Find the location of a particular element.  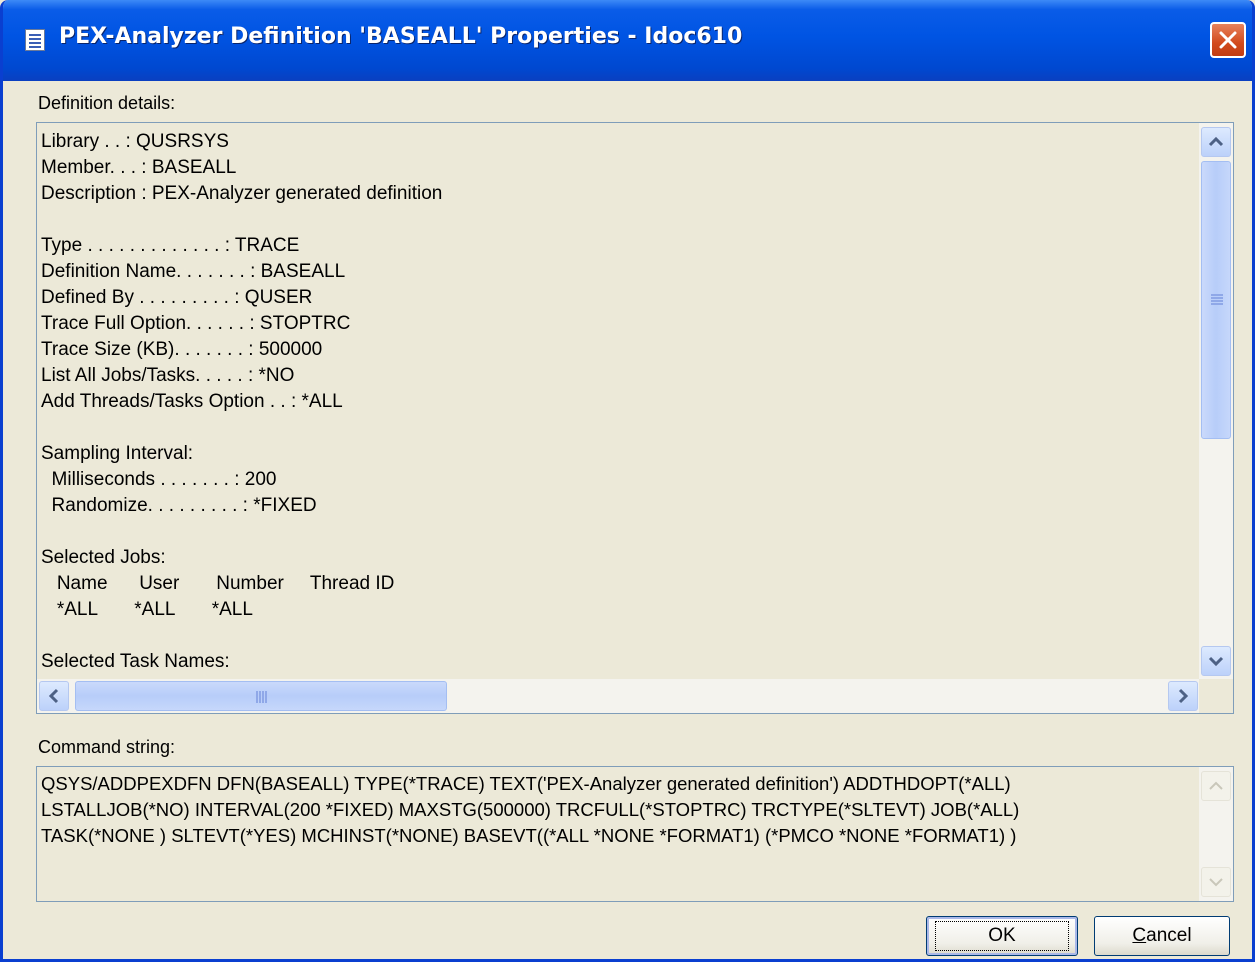

definition-detail-line: Type . . . . . . . . . . . . . : TRACE is located at coordinates (170, 245).